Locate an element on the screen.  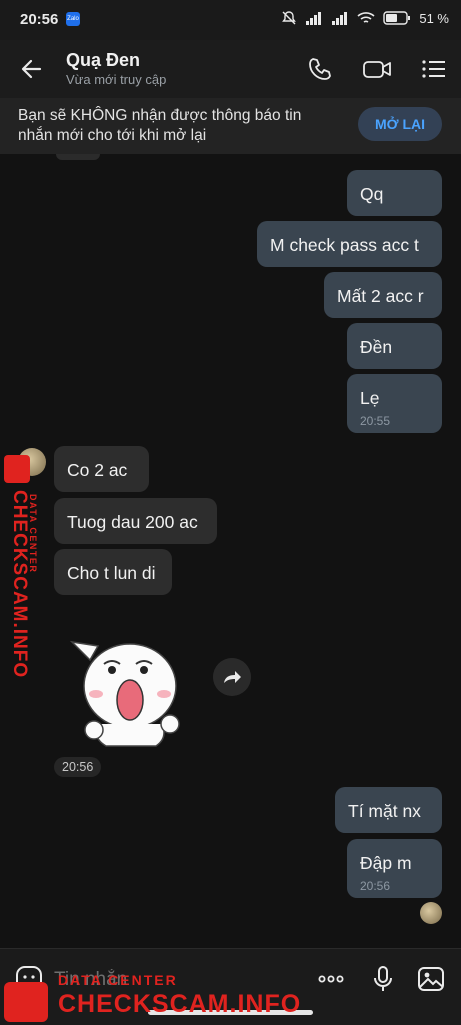
previous-message-stub is located at coordinates (78, 157).